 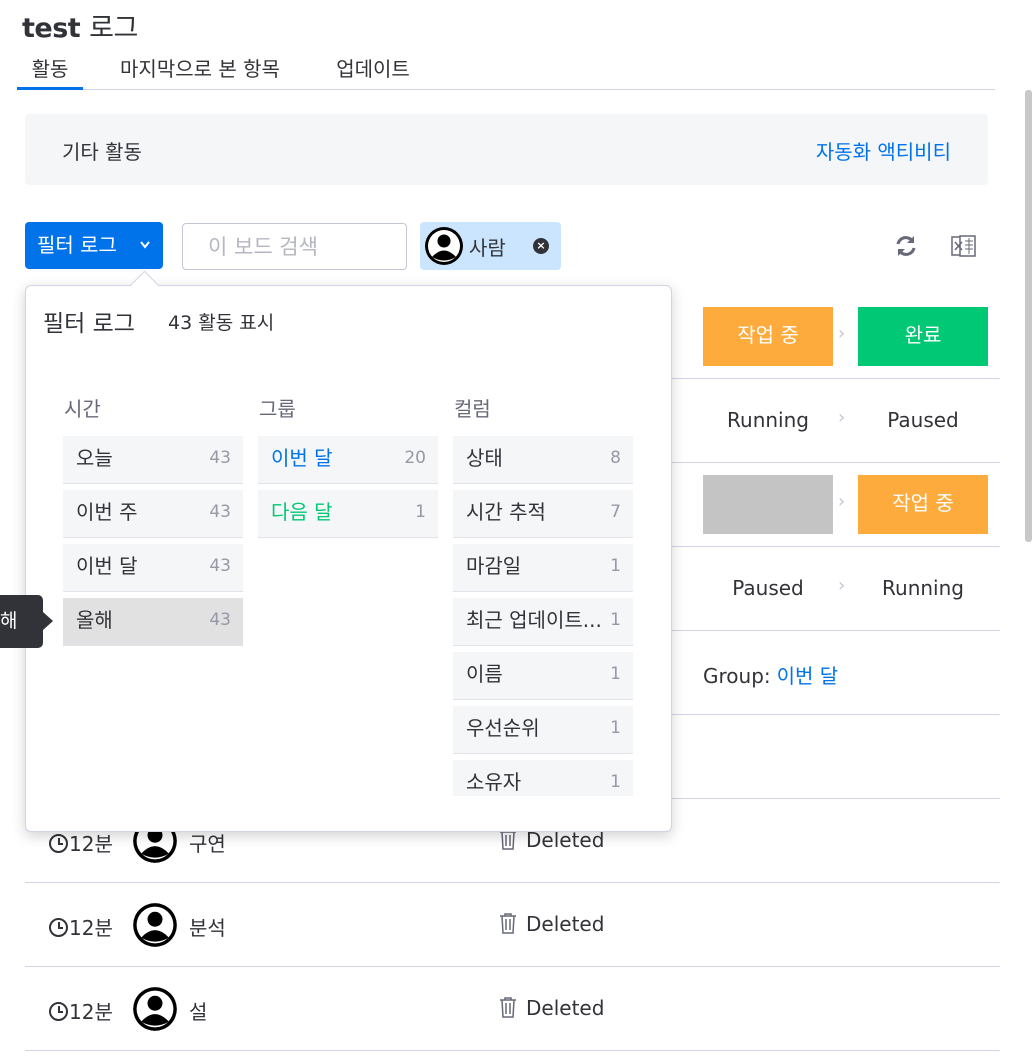 What do you see at coordinates (964, 246) in the screenshot?
I see `excel-export-icon` at bounding box center [964, 246].